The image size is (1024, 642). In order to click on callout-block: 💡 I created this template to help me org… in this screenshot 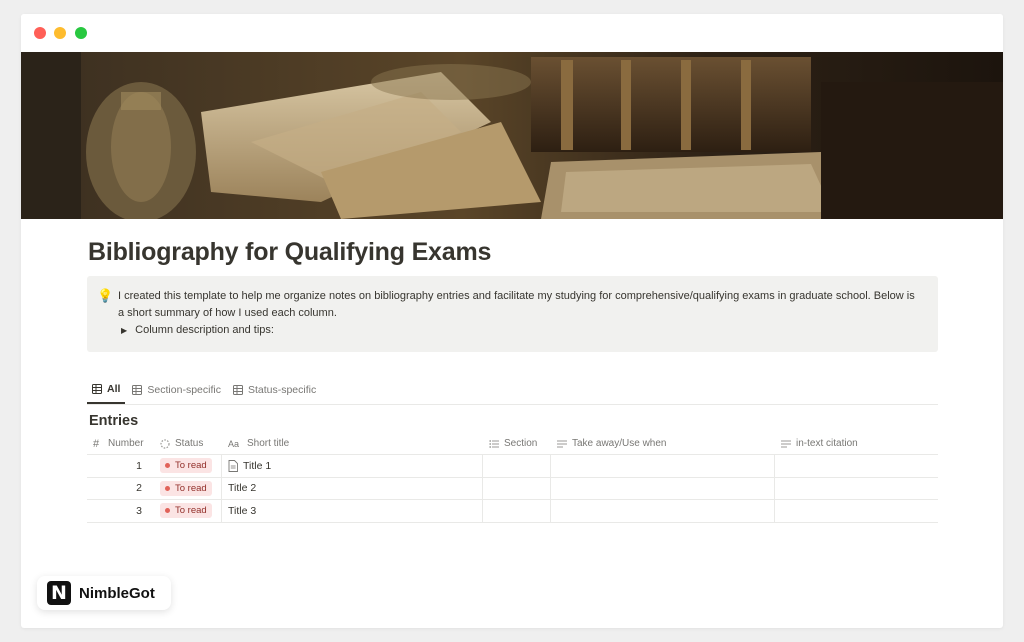, I will do `click(512, 314)`.